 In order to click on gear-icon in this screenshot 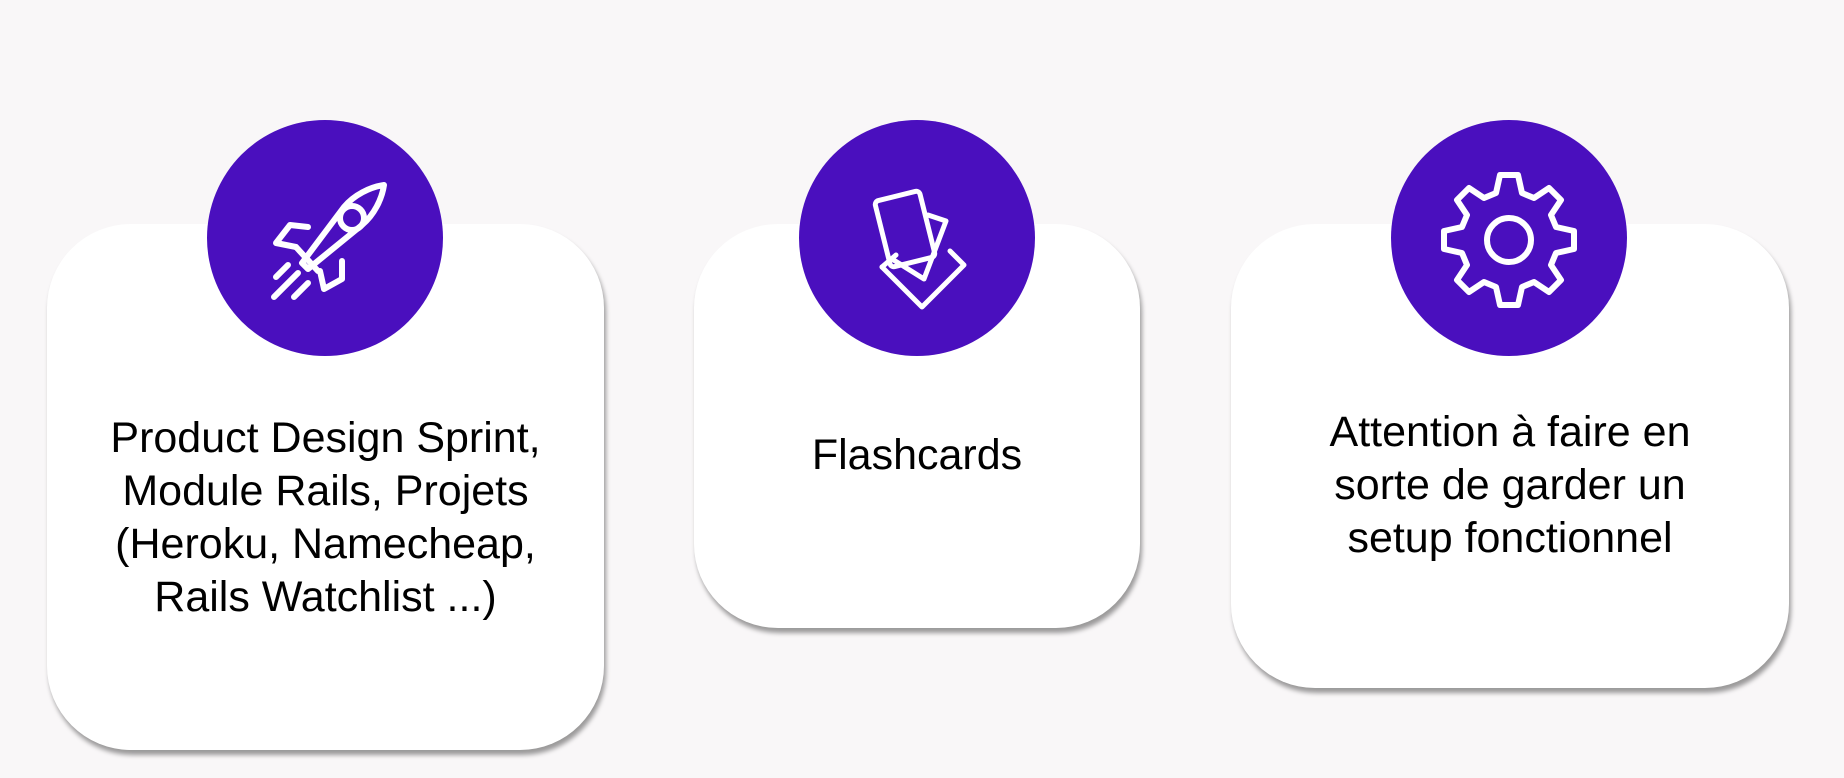, I will do `click(1509, 240)`.